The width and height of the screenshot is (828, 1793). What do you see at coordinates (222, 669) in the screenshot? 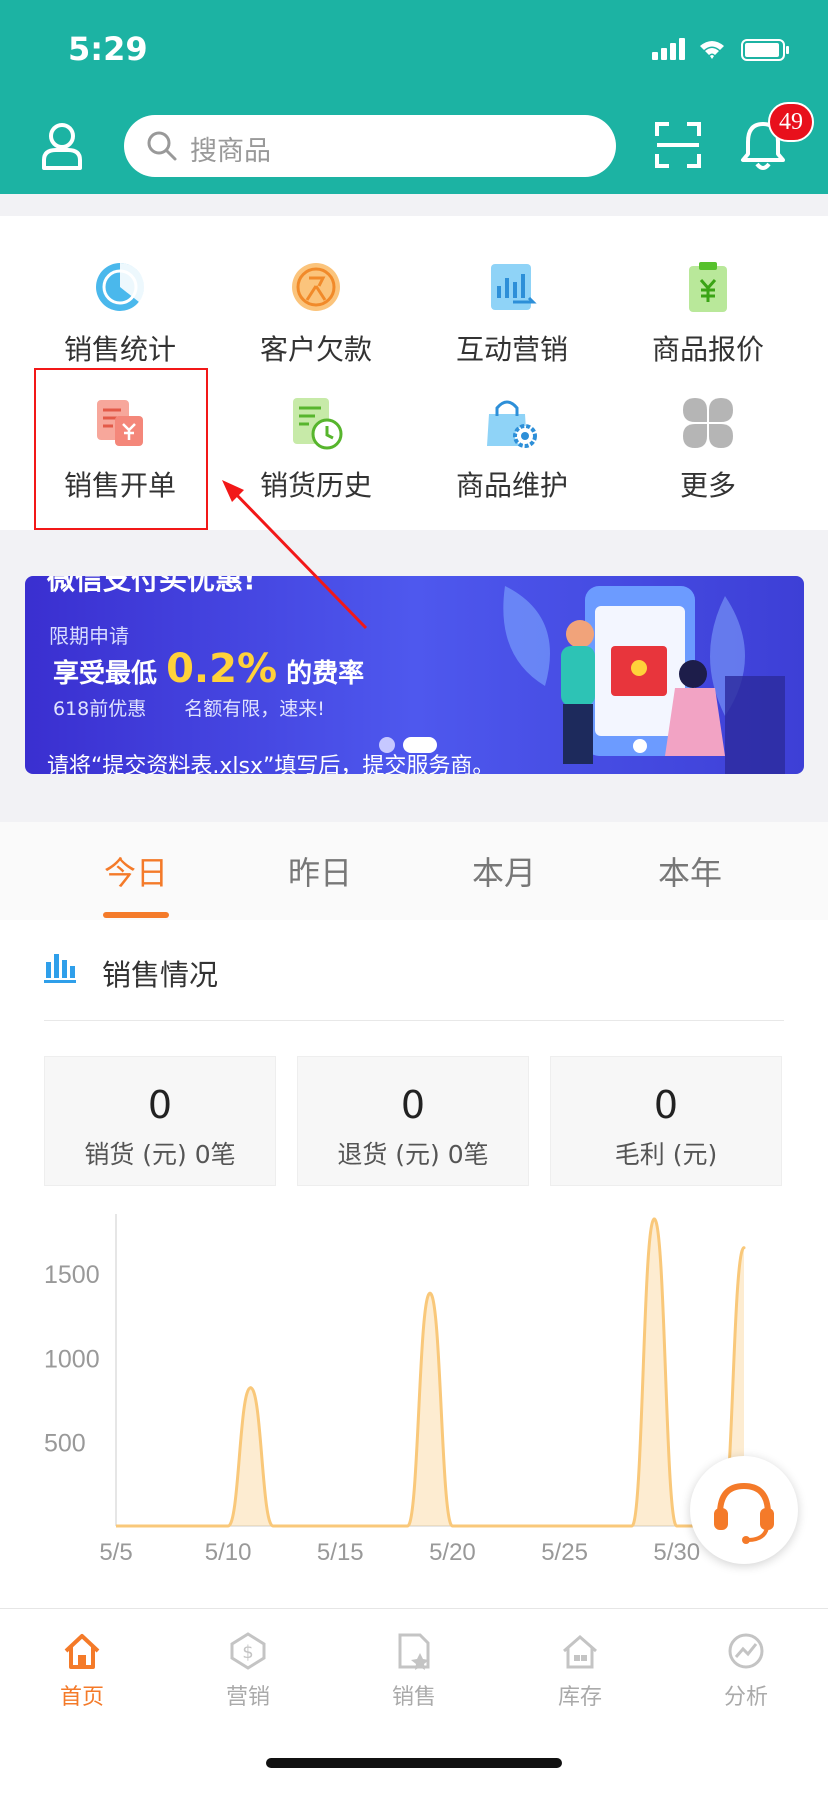
I see `banner-rate: 0.2%` at bounding box center [222, 669].